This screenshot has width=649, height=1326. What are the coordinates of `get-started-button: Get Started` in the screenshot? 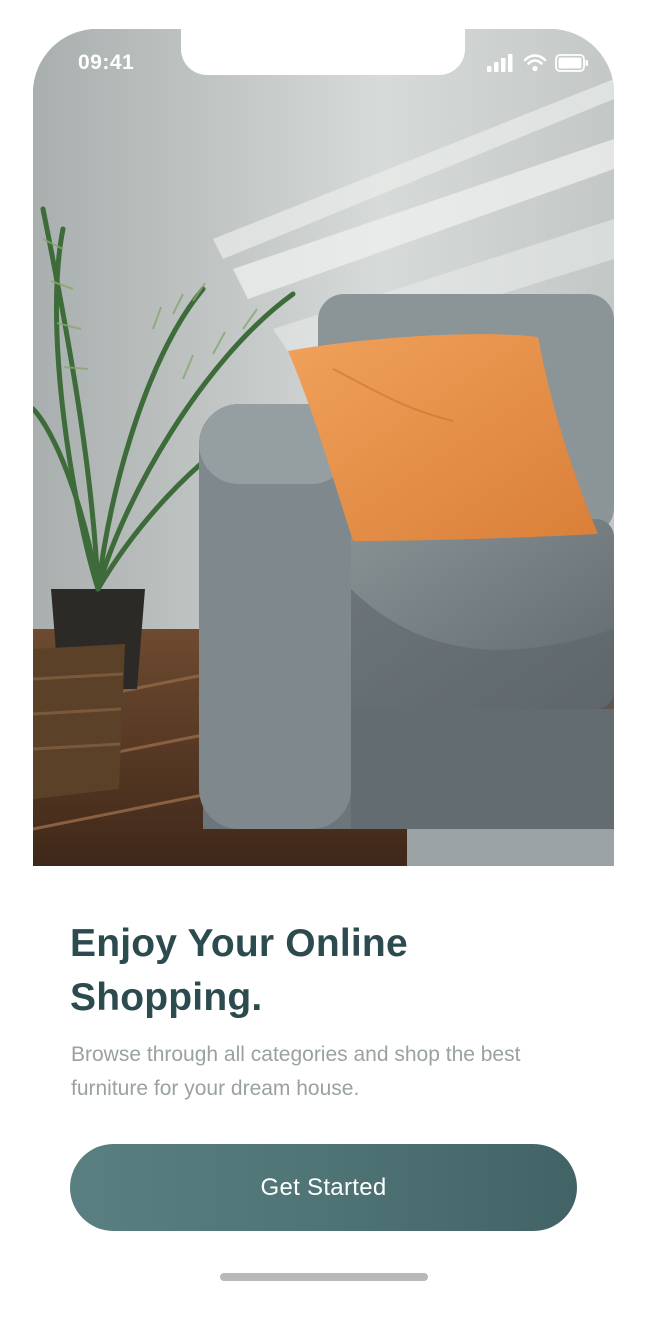 It's located at (323, 1187).